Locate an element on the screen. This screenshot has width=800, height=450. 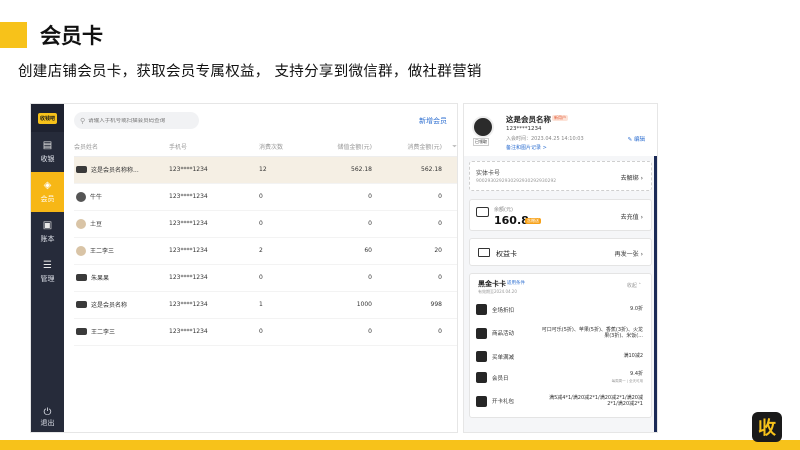
benefit-value-wrap: 9.4折 每周周一 | 全天可用 is located at coordinates (591, 377).